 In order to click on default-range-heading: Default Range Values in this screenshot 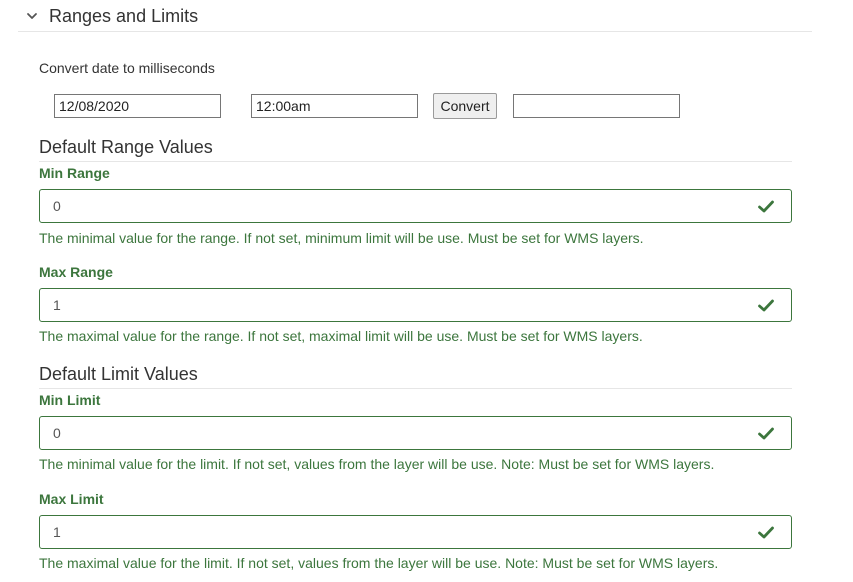, I will do `click(415, 149)`.